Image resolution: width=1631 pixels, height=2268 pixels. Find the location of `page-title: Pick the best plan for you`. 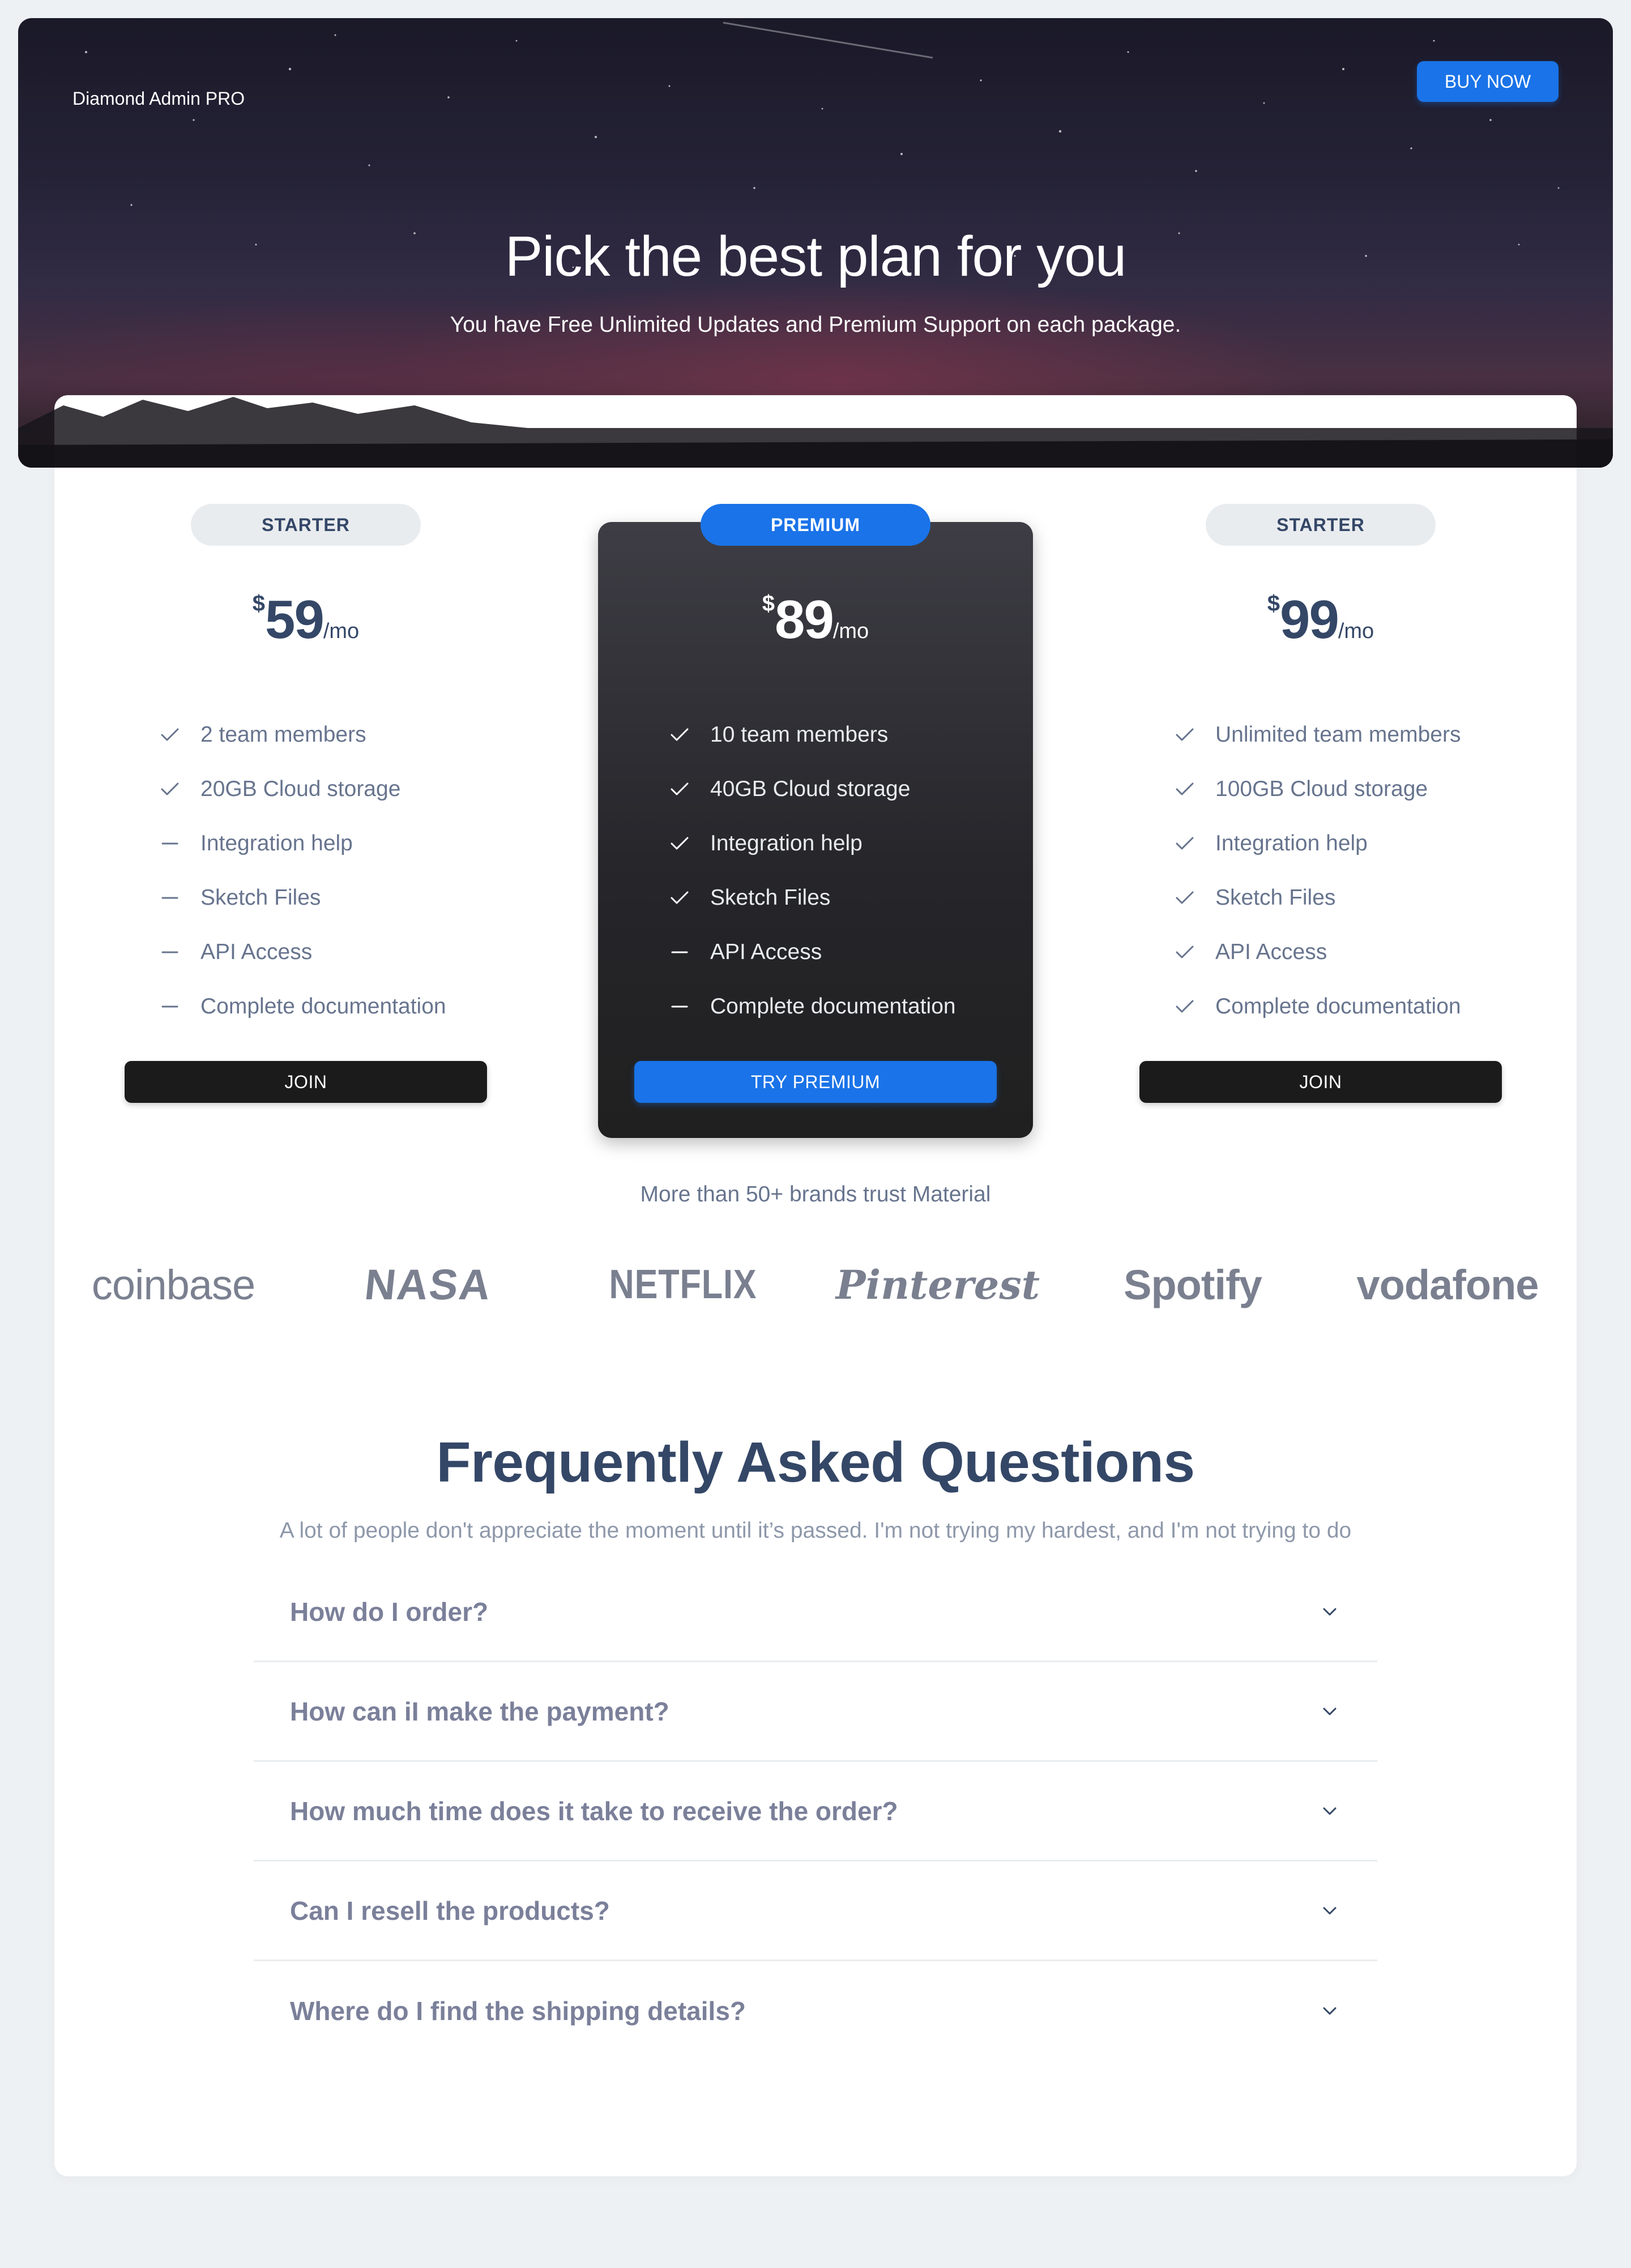

page-title: Pick the best plan for you is located at coordinates (816, 256).